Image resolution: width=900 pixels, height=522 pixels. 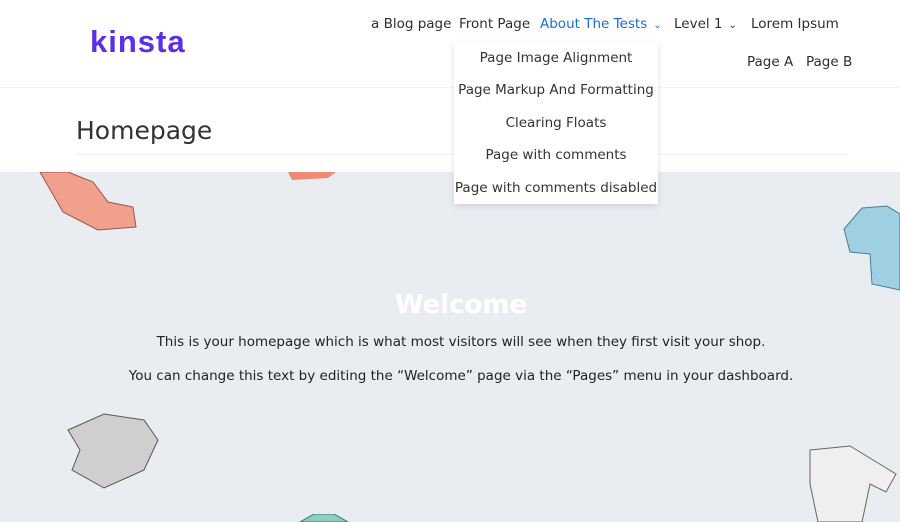 I want to click on dropdown-item: Page Image Alignment, so click(x=556, y=58).